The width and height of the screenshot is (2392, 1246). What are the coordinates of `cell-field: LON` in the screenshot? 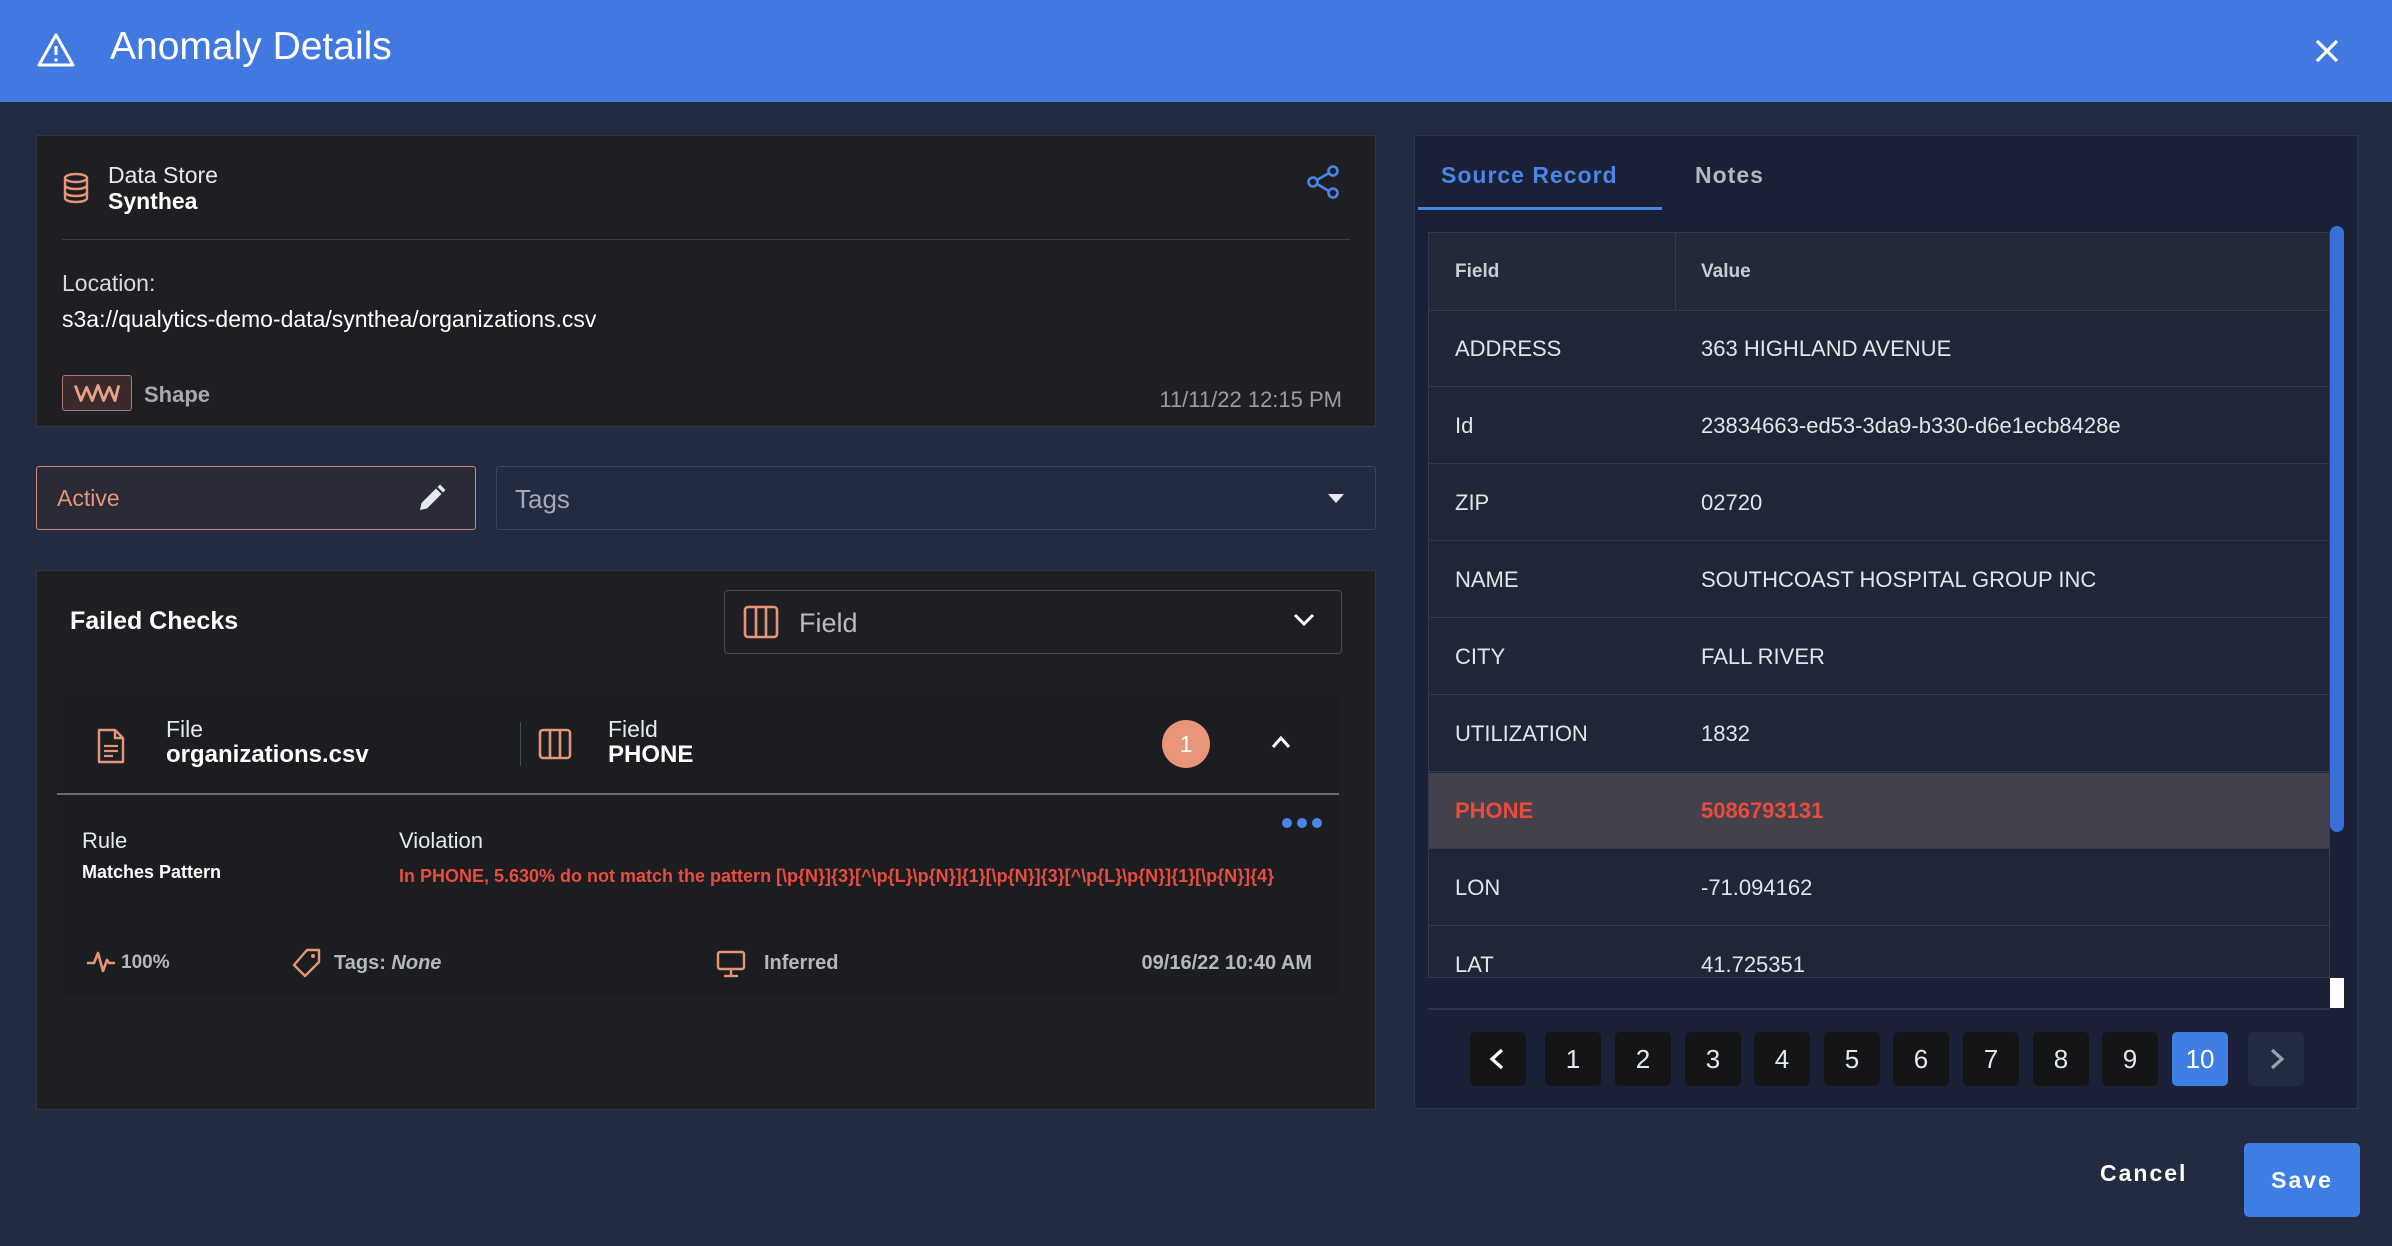 It's located at (1478, 887).